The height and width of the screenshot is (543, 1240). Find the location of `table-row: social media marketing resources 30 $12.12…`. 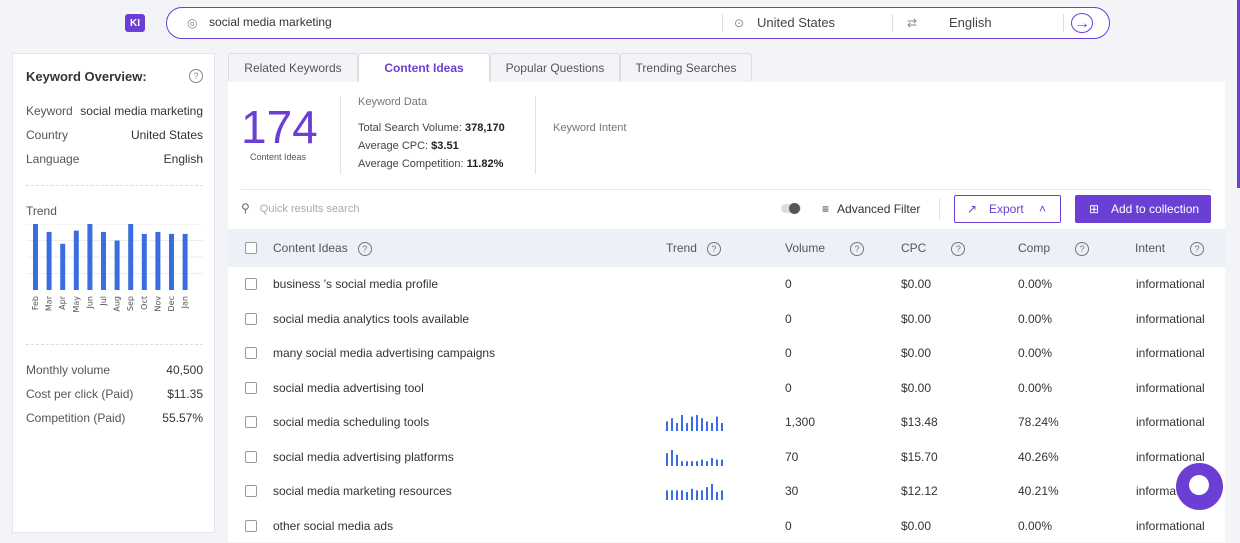

table-row: social media marketing resources 30 $12.12… is located at coordinates (726, 491).